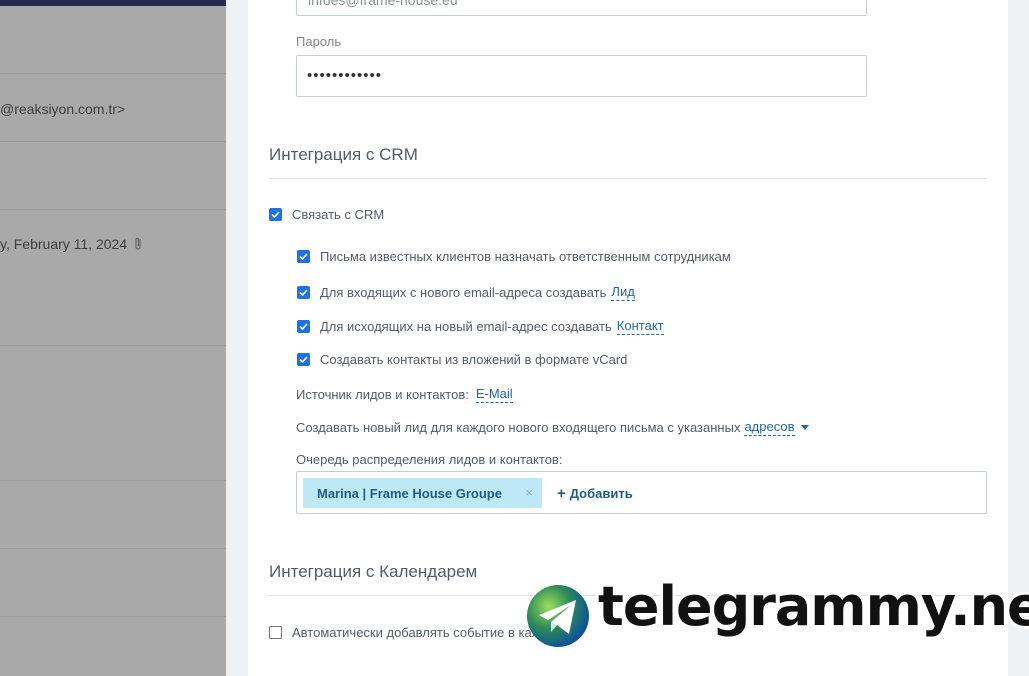 The height and width of the screenshot is (676, 1029). I want to click on addresses-dropdown: адресов, so click(769, 427).